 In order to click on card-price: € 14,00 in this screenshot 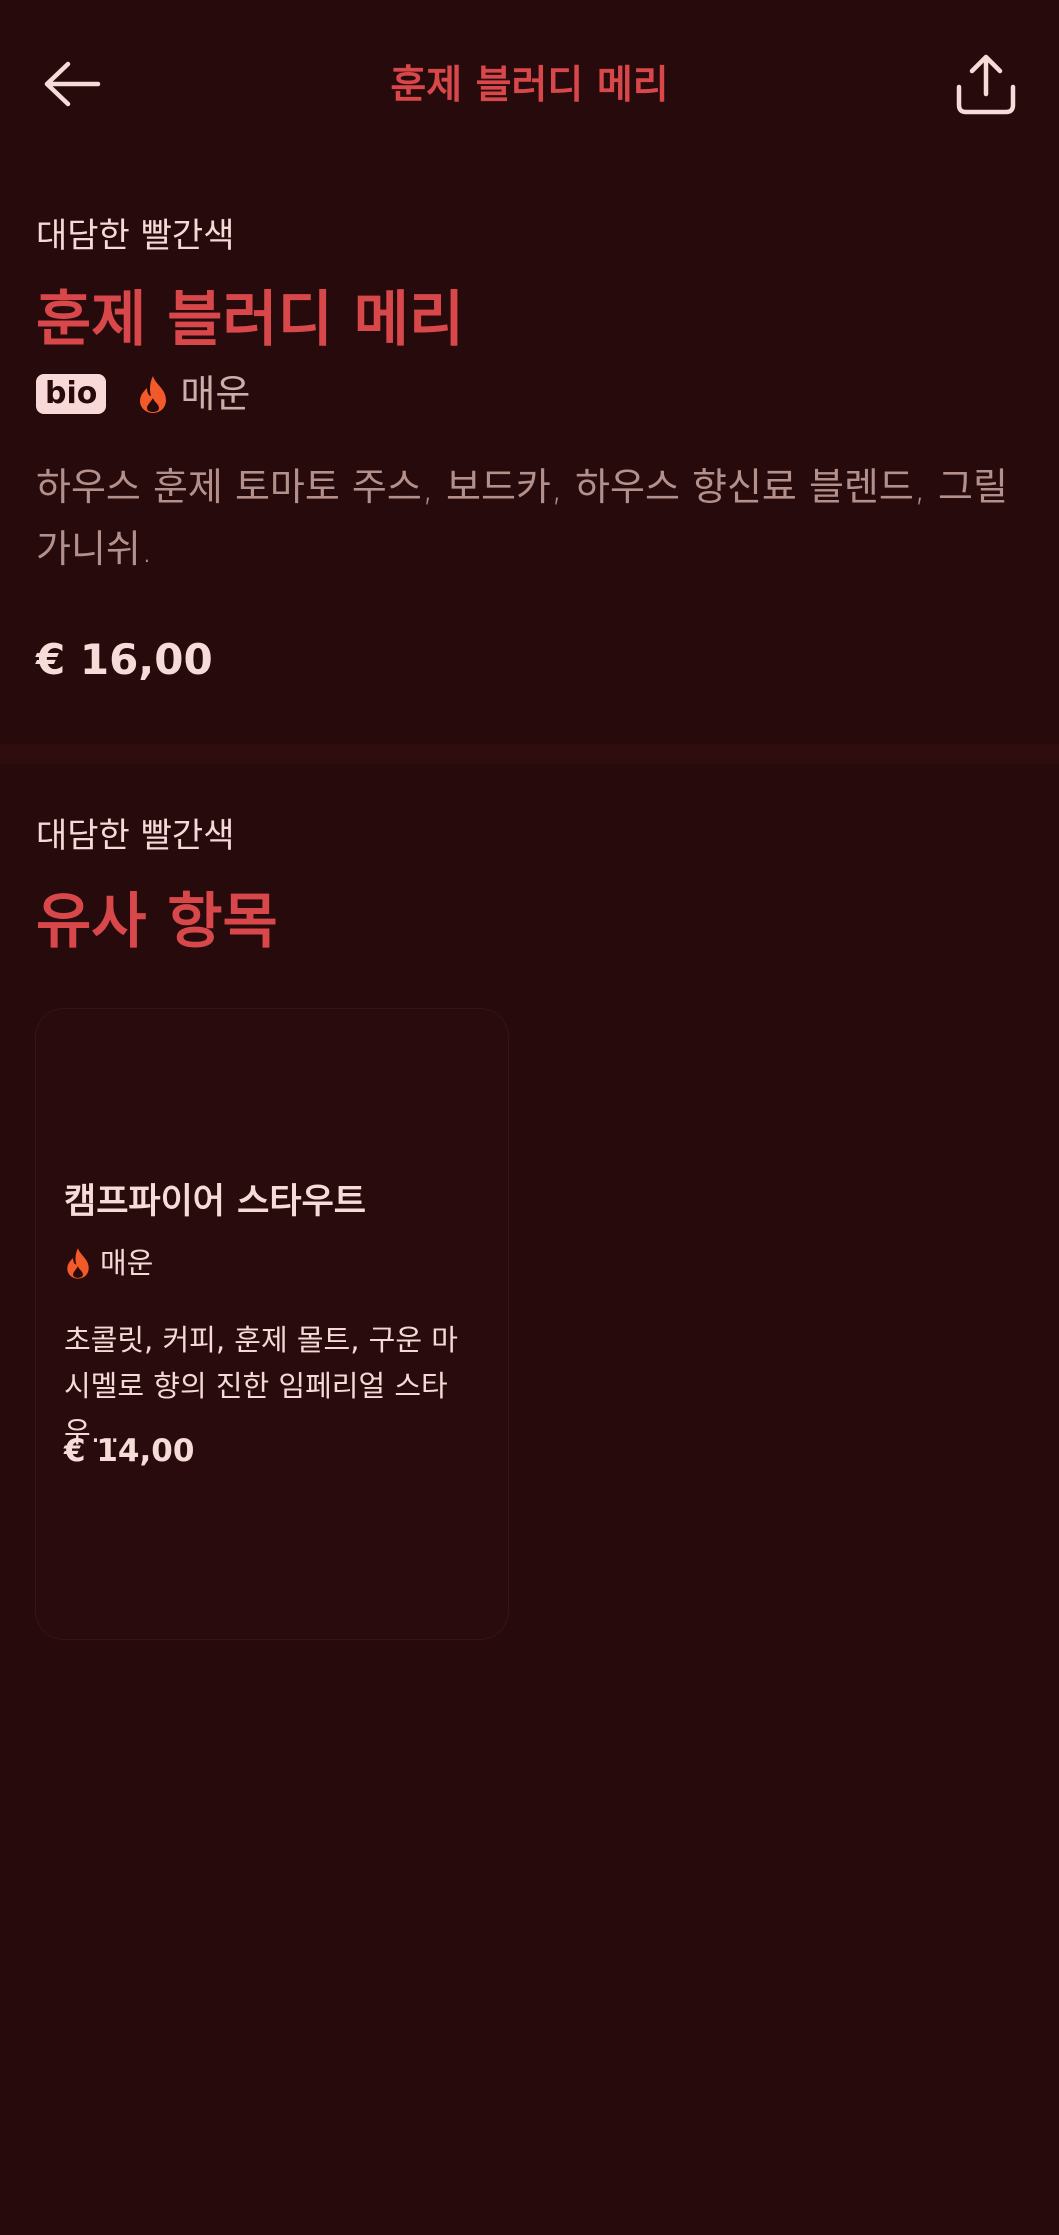, I will do `click(129, 1451)`.